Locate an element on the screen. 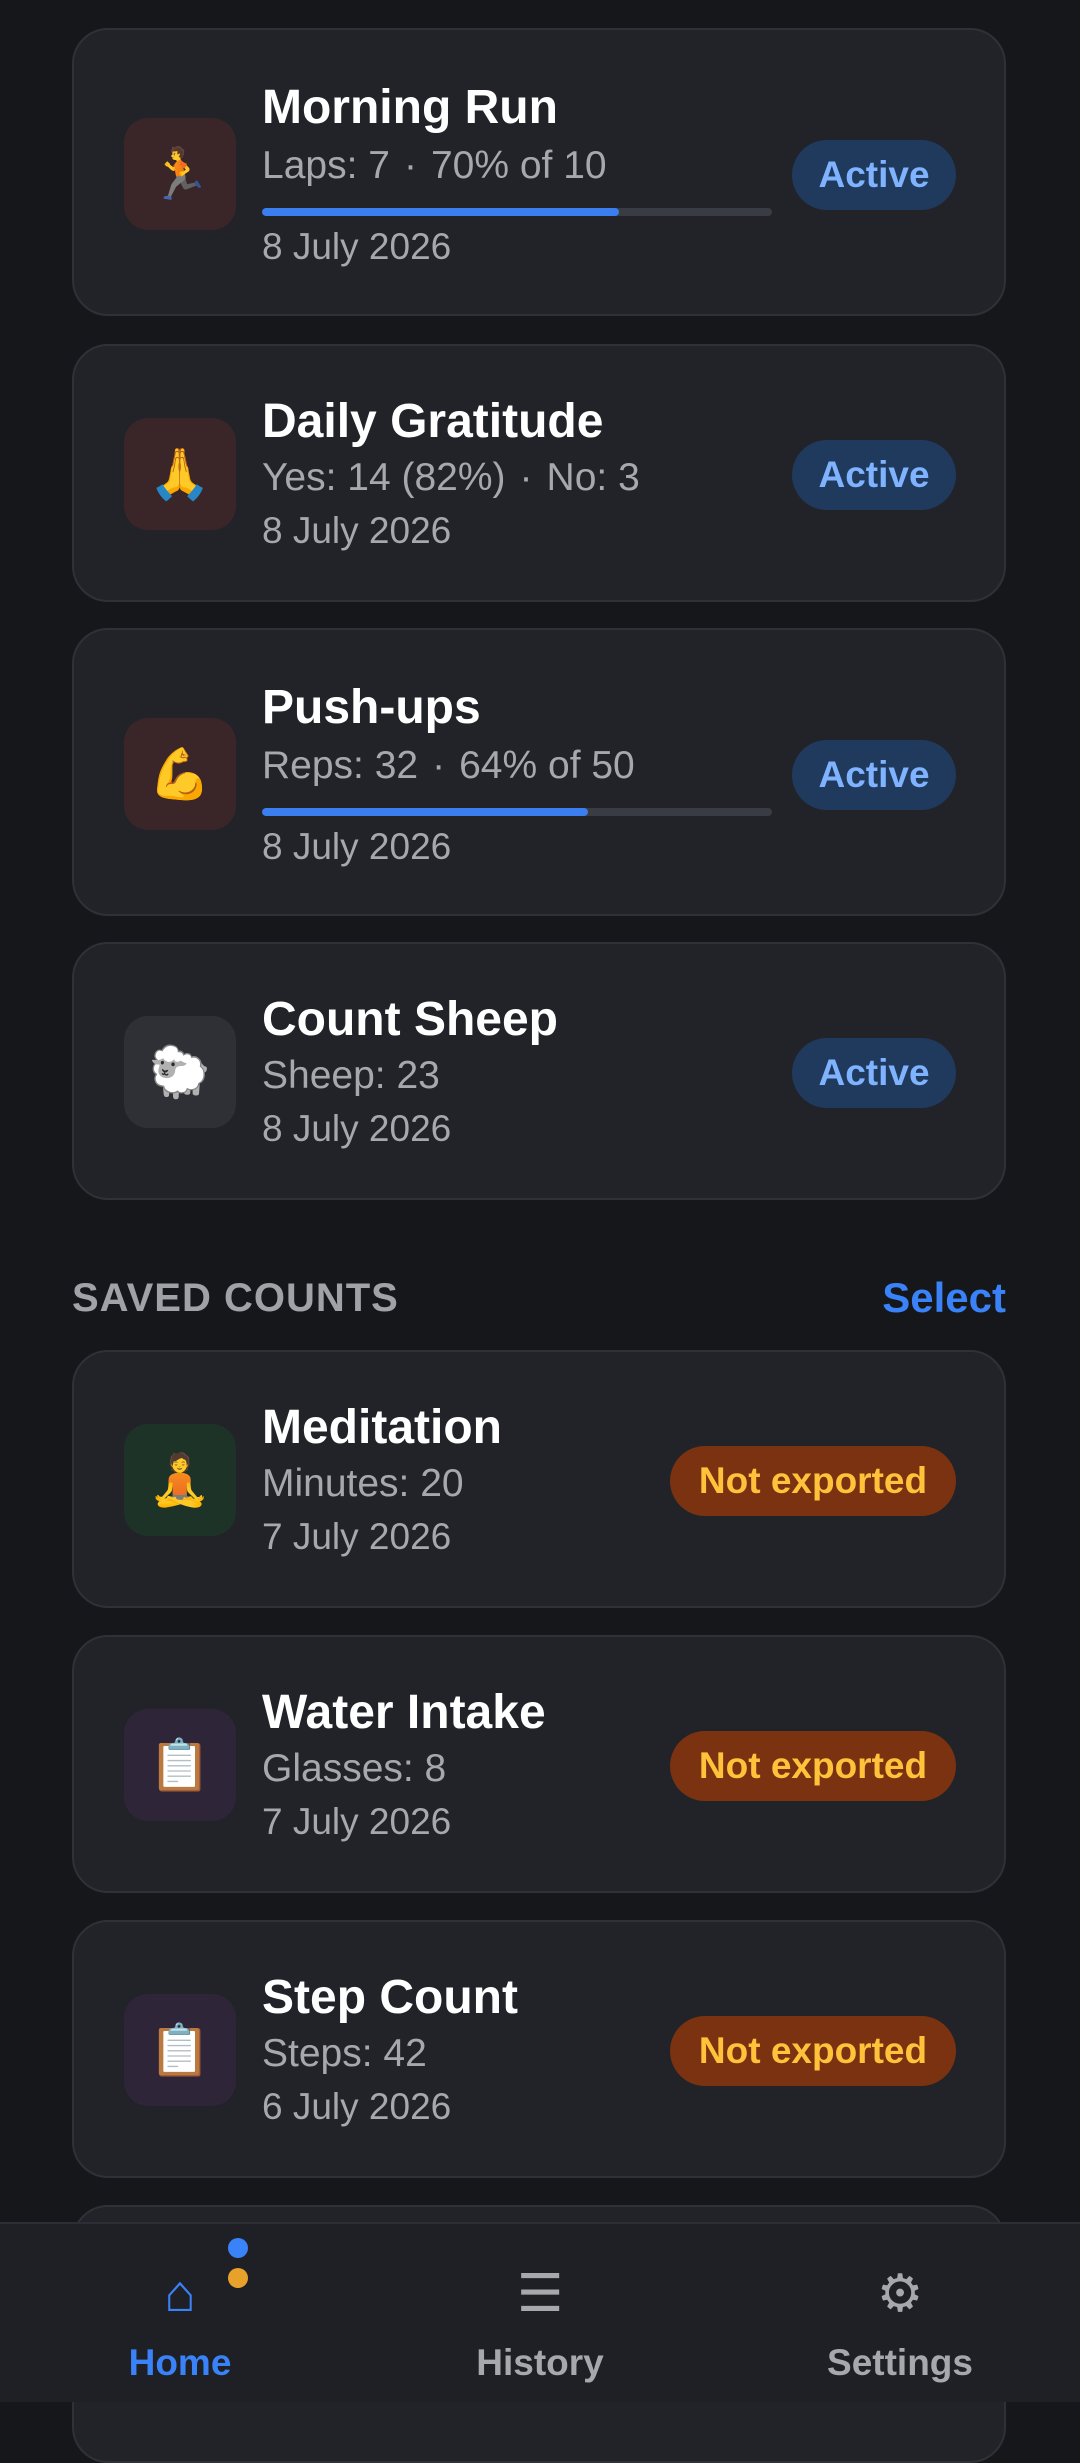  count-title: Meditation is located at coordinates (382, 1427).